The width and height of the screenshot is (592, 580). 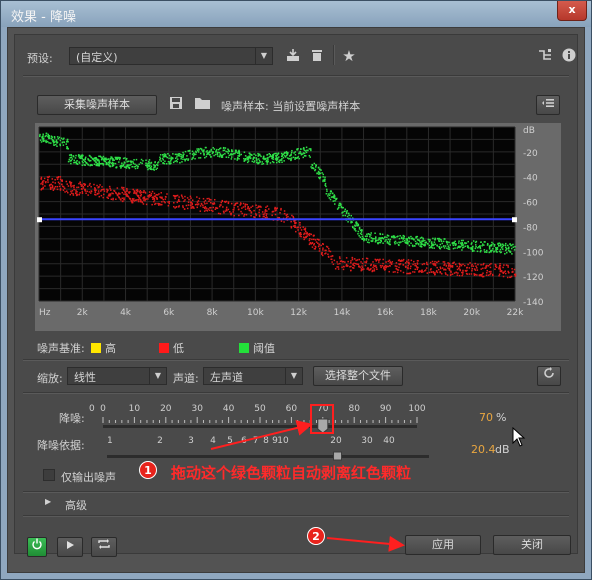 I want to click on reduce-by-tick-label: 8, so click(x=266, y=441).